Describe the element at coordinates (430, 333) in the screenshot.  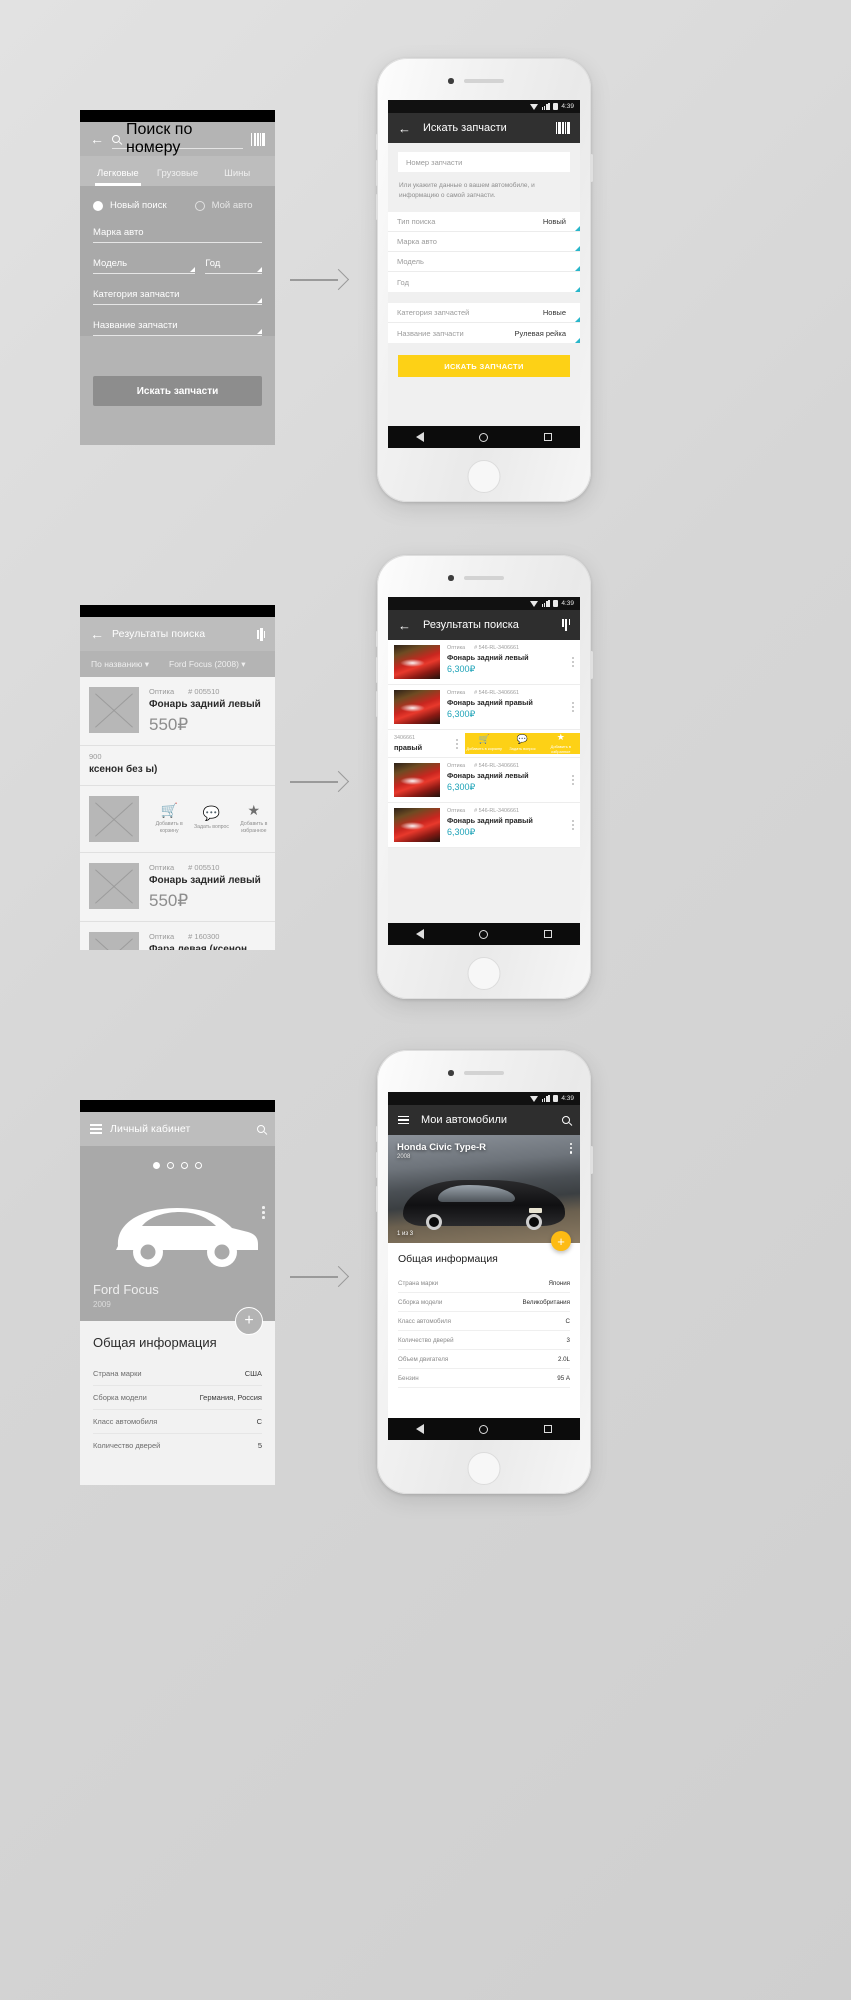
I see `row-label: Название запчасти` at that location.